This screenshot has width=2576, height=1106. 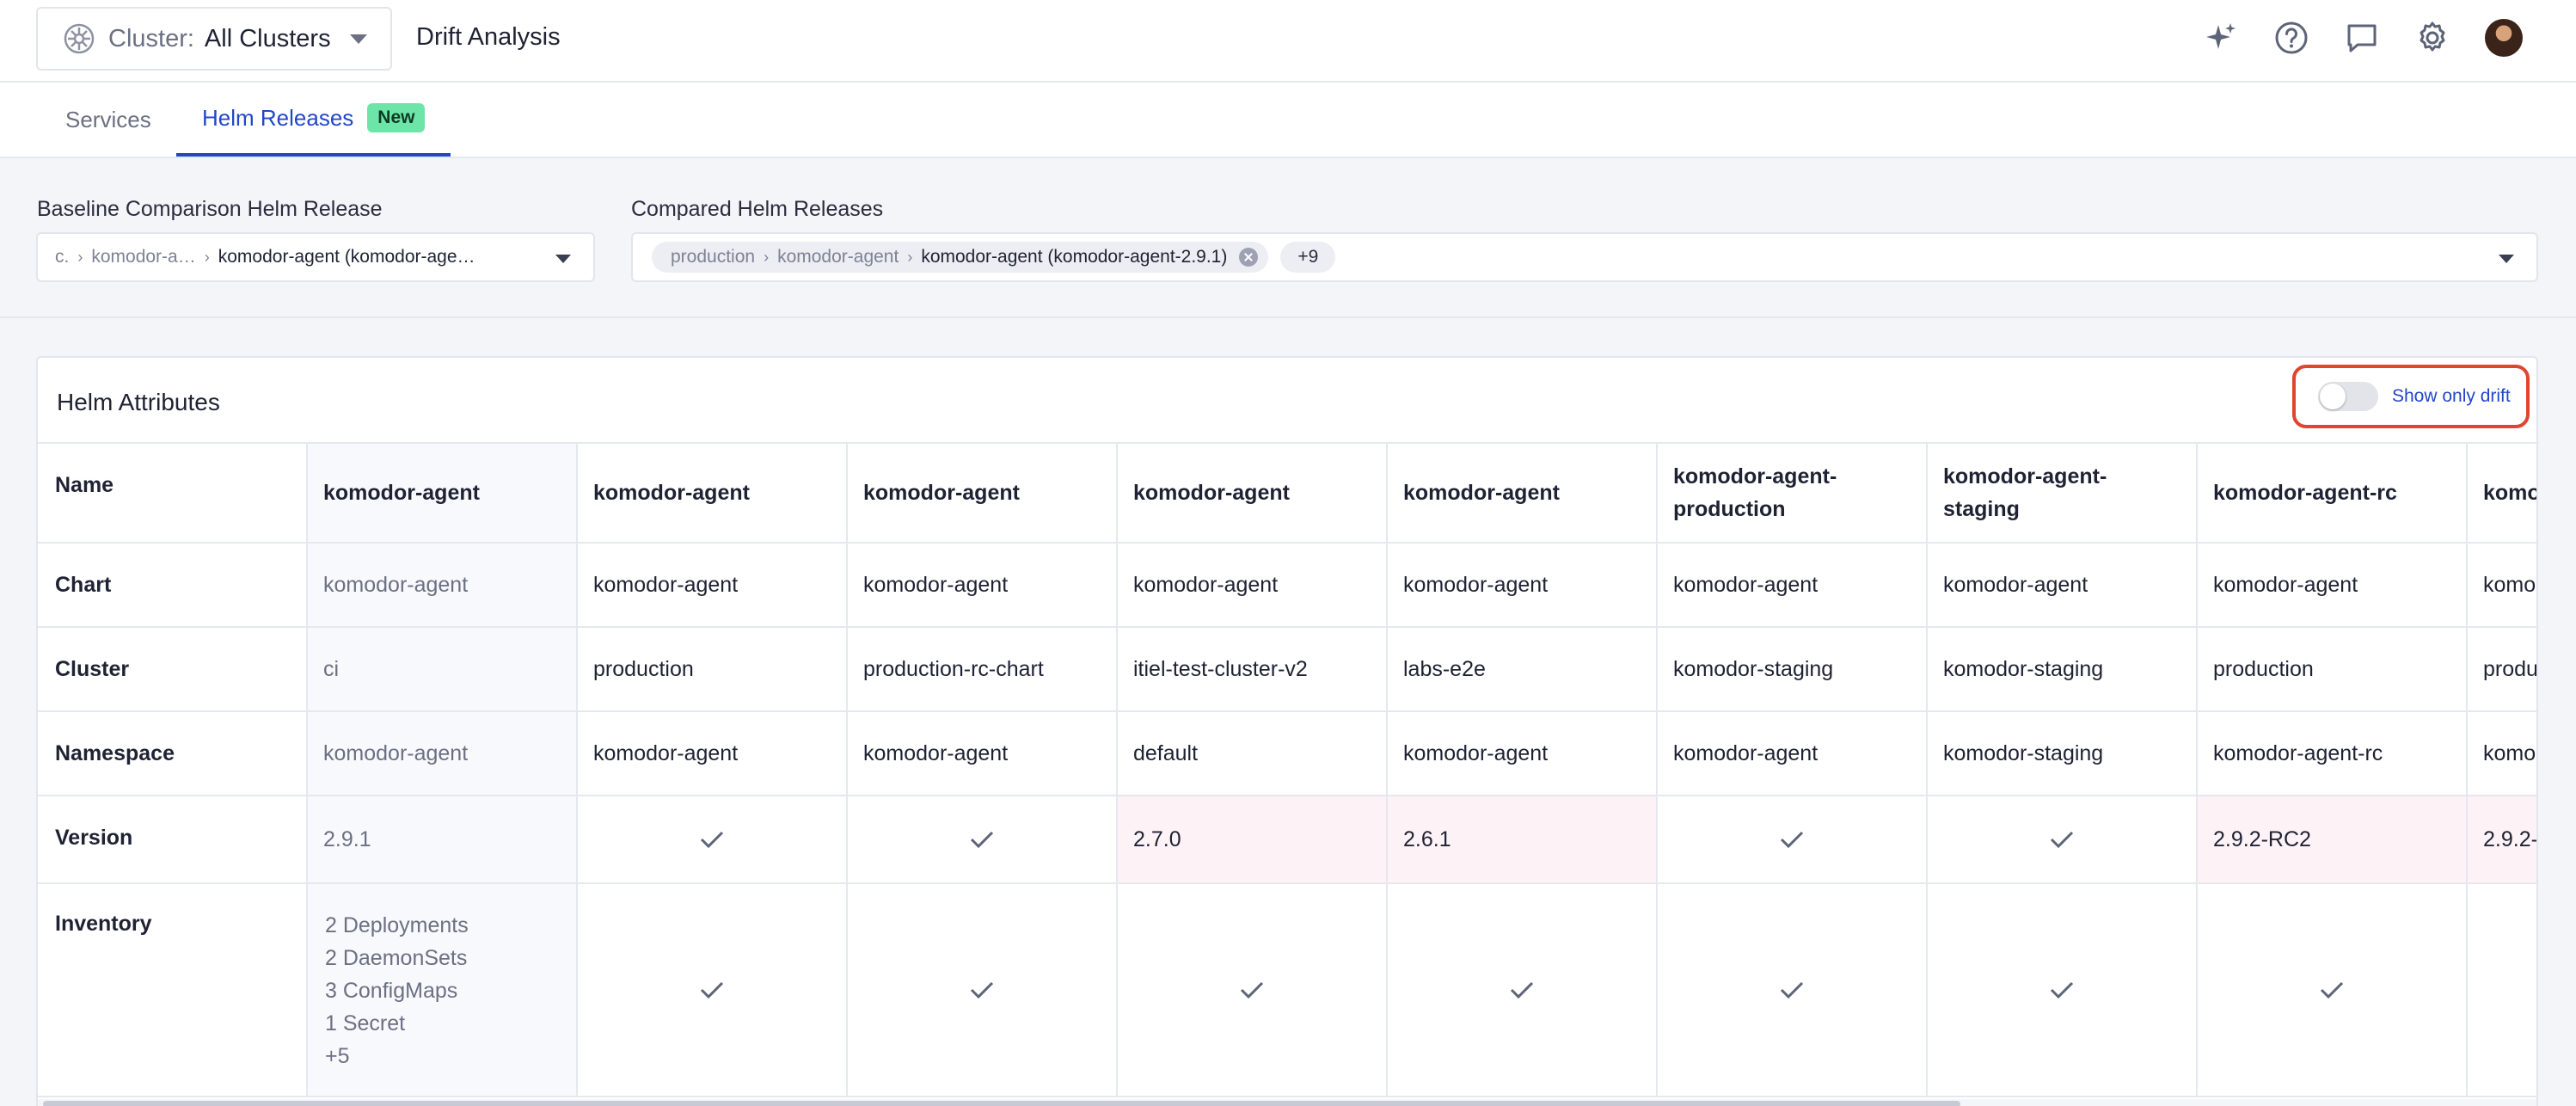 What do you see at coordinates (210, 209) in the screenshot?
I see `baseline-label: Baseline Comparison Helm Release` at bounding box center [210, 209].